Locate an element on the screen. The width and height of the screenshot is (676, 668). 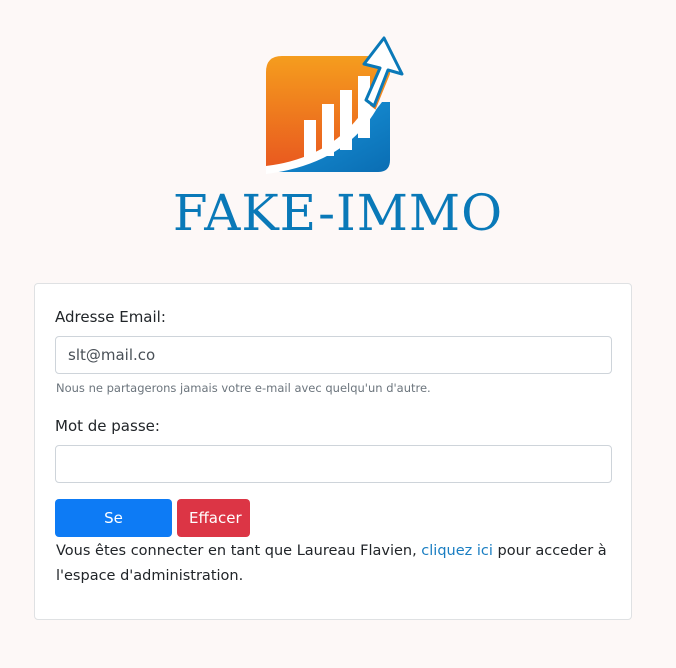
admin-link: cliquez ici is located at coordinates (457, 551).